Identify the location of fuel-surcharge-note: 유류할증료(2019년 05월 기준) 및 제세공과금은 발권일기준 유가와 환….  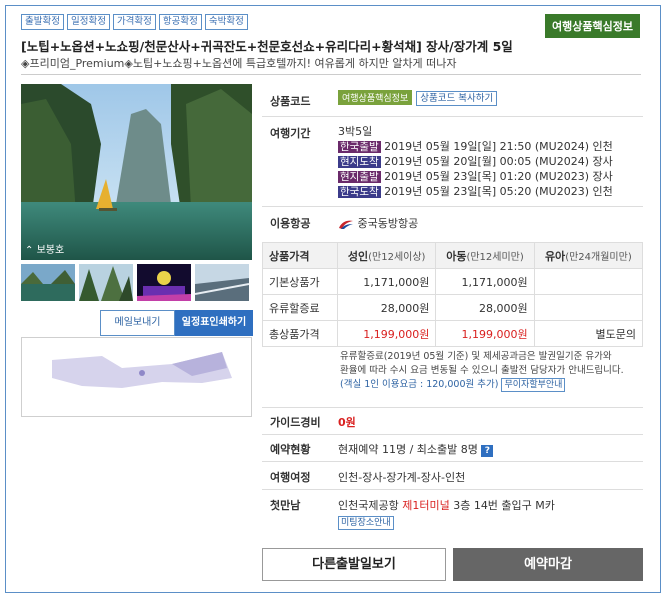
(490, 371).